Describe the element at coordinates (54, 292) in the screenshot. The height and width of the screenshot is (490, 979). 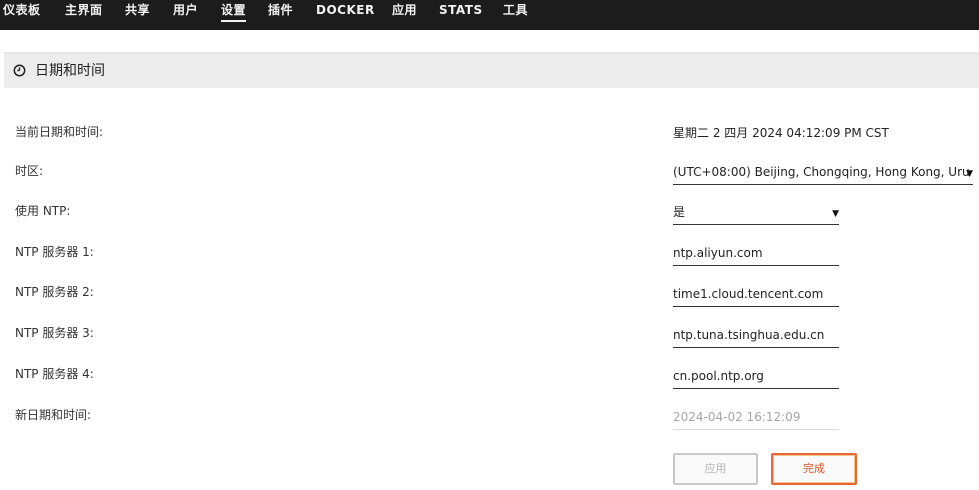
I see `ntp-server-2-label: NTP 服务器 2:` at that location.